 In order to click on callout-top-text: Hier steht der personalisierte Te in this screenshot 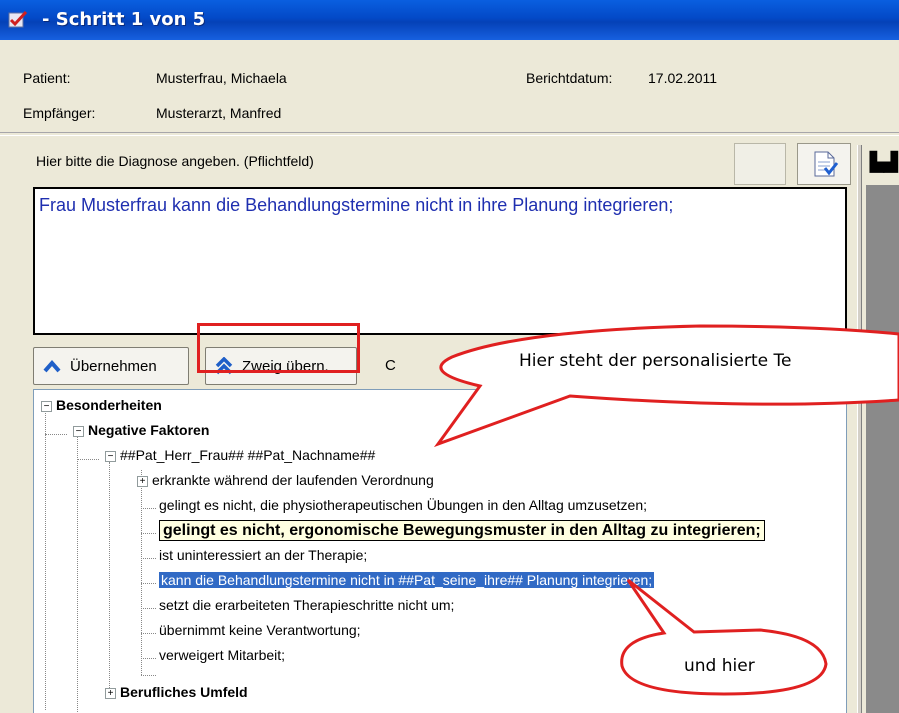, I will do `click(655, 361)`.